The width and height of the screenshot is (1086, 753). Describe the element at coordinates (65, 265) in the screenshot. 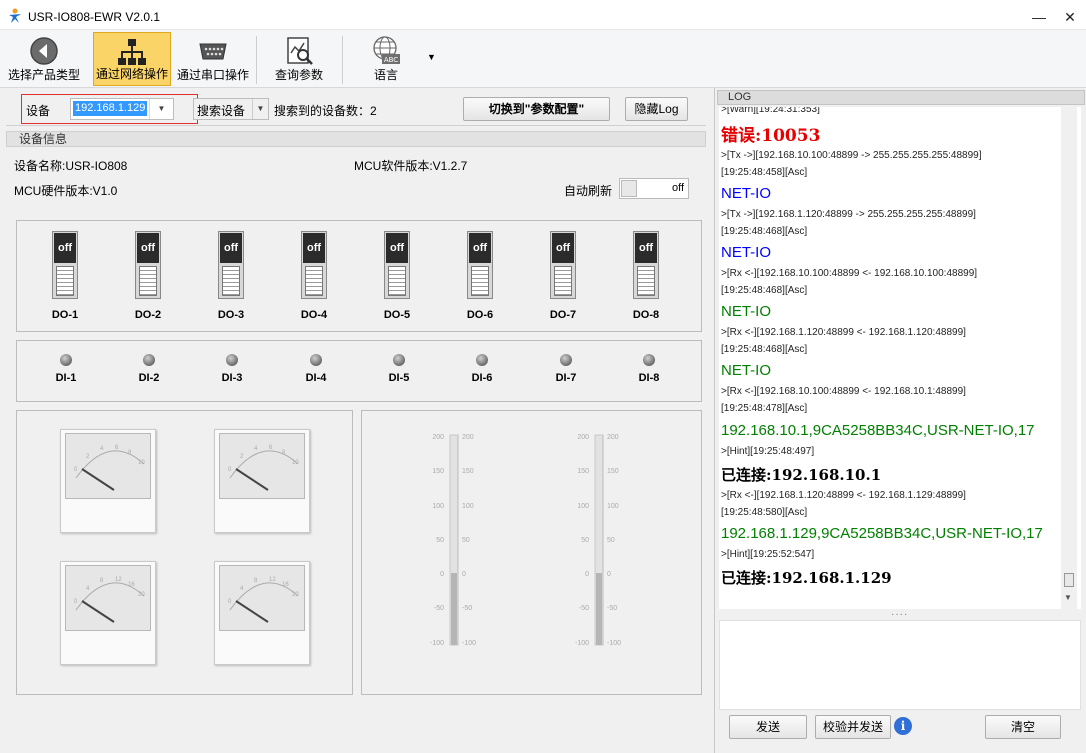

I see `do-1-switch: off` at that location.